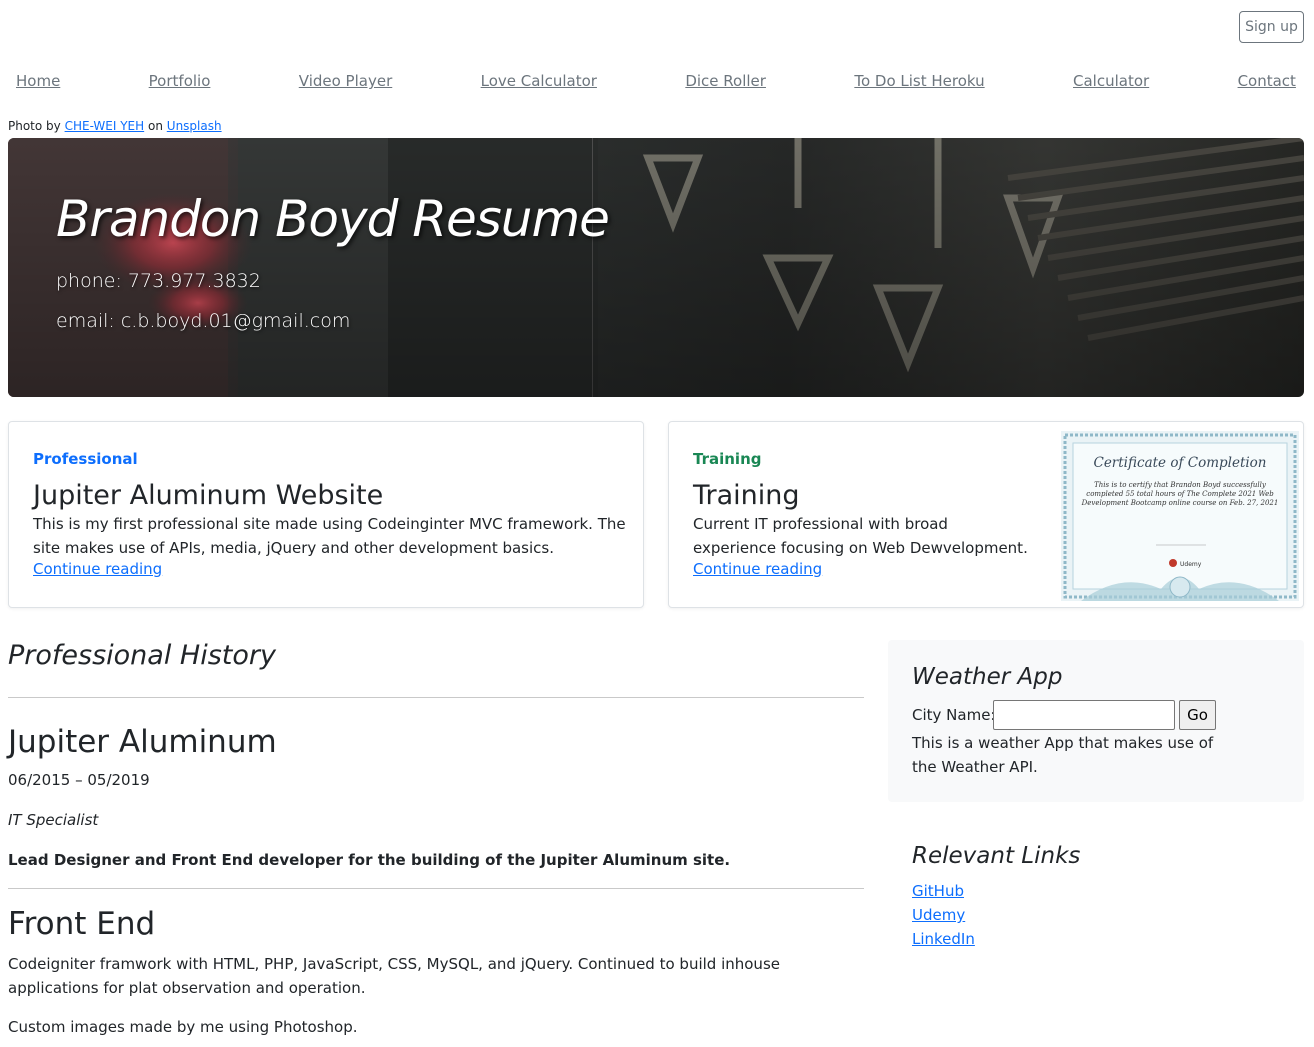  Describe the element at coordinates (105, 126) in the screenshot. I see `credit-author-link: CHE-WEI YEH` at that location.